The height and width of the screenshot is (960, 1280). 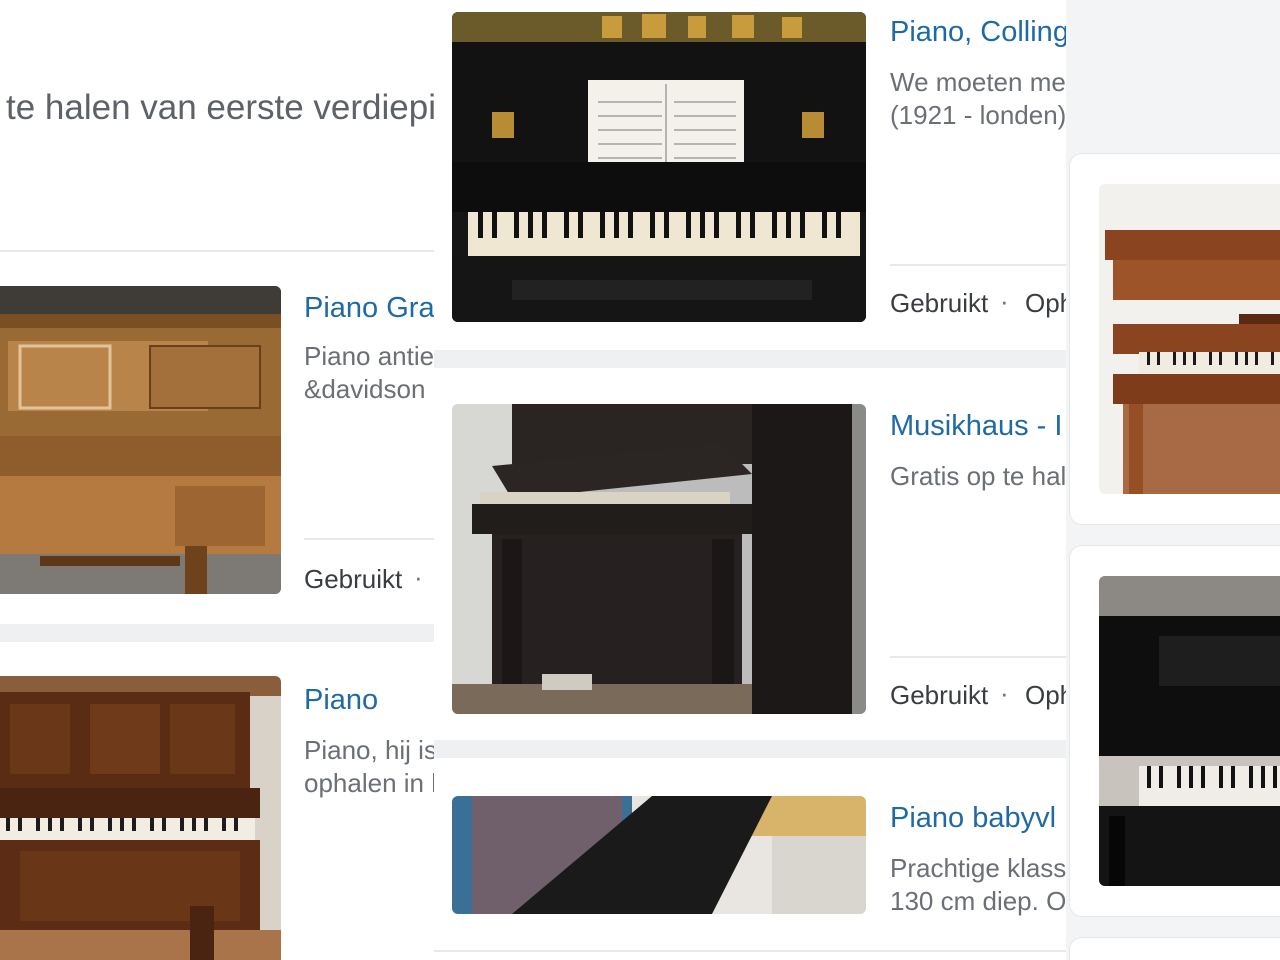 I want to click on listing-photo-dark-upright-piano, so click(x=659, y=559).